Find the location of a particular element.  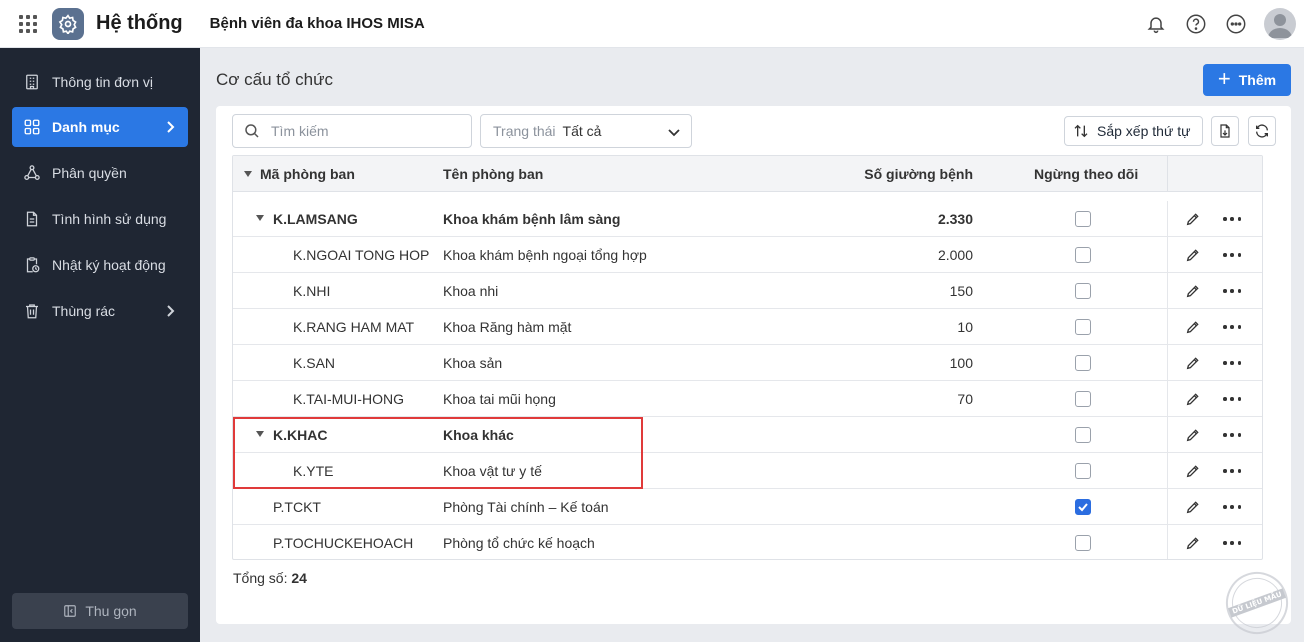

status-filter-label: Trạng thái is located at coordinates (524, 131).